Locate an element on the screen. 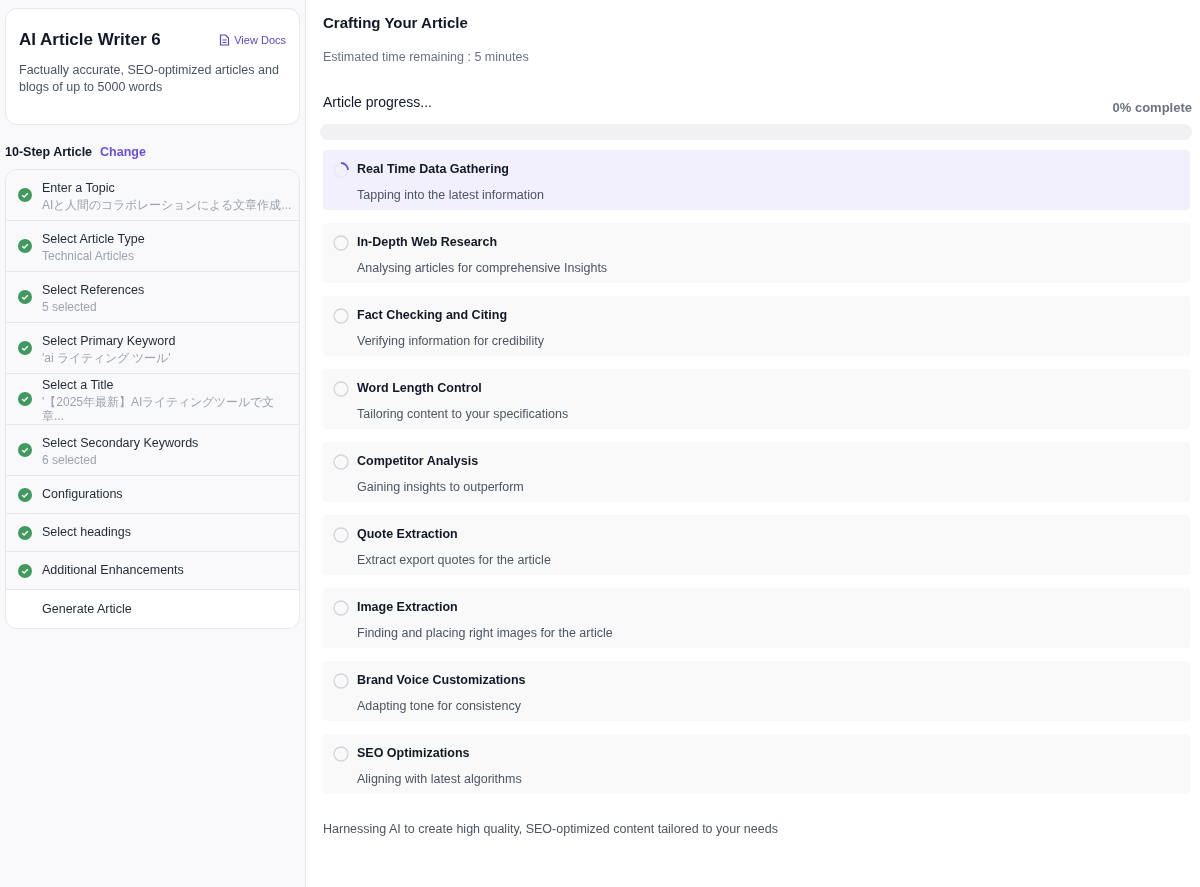 The image size is (1200, 887). task-title: Image Extraction is located at coordinates (407, 608).